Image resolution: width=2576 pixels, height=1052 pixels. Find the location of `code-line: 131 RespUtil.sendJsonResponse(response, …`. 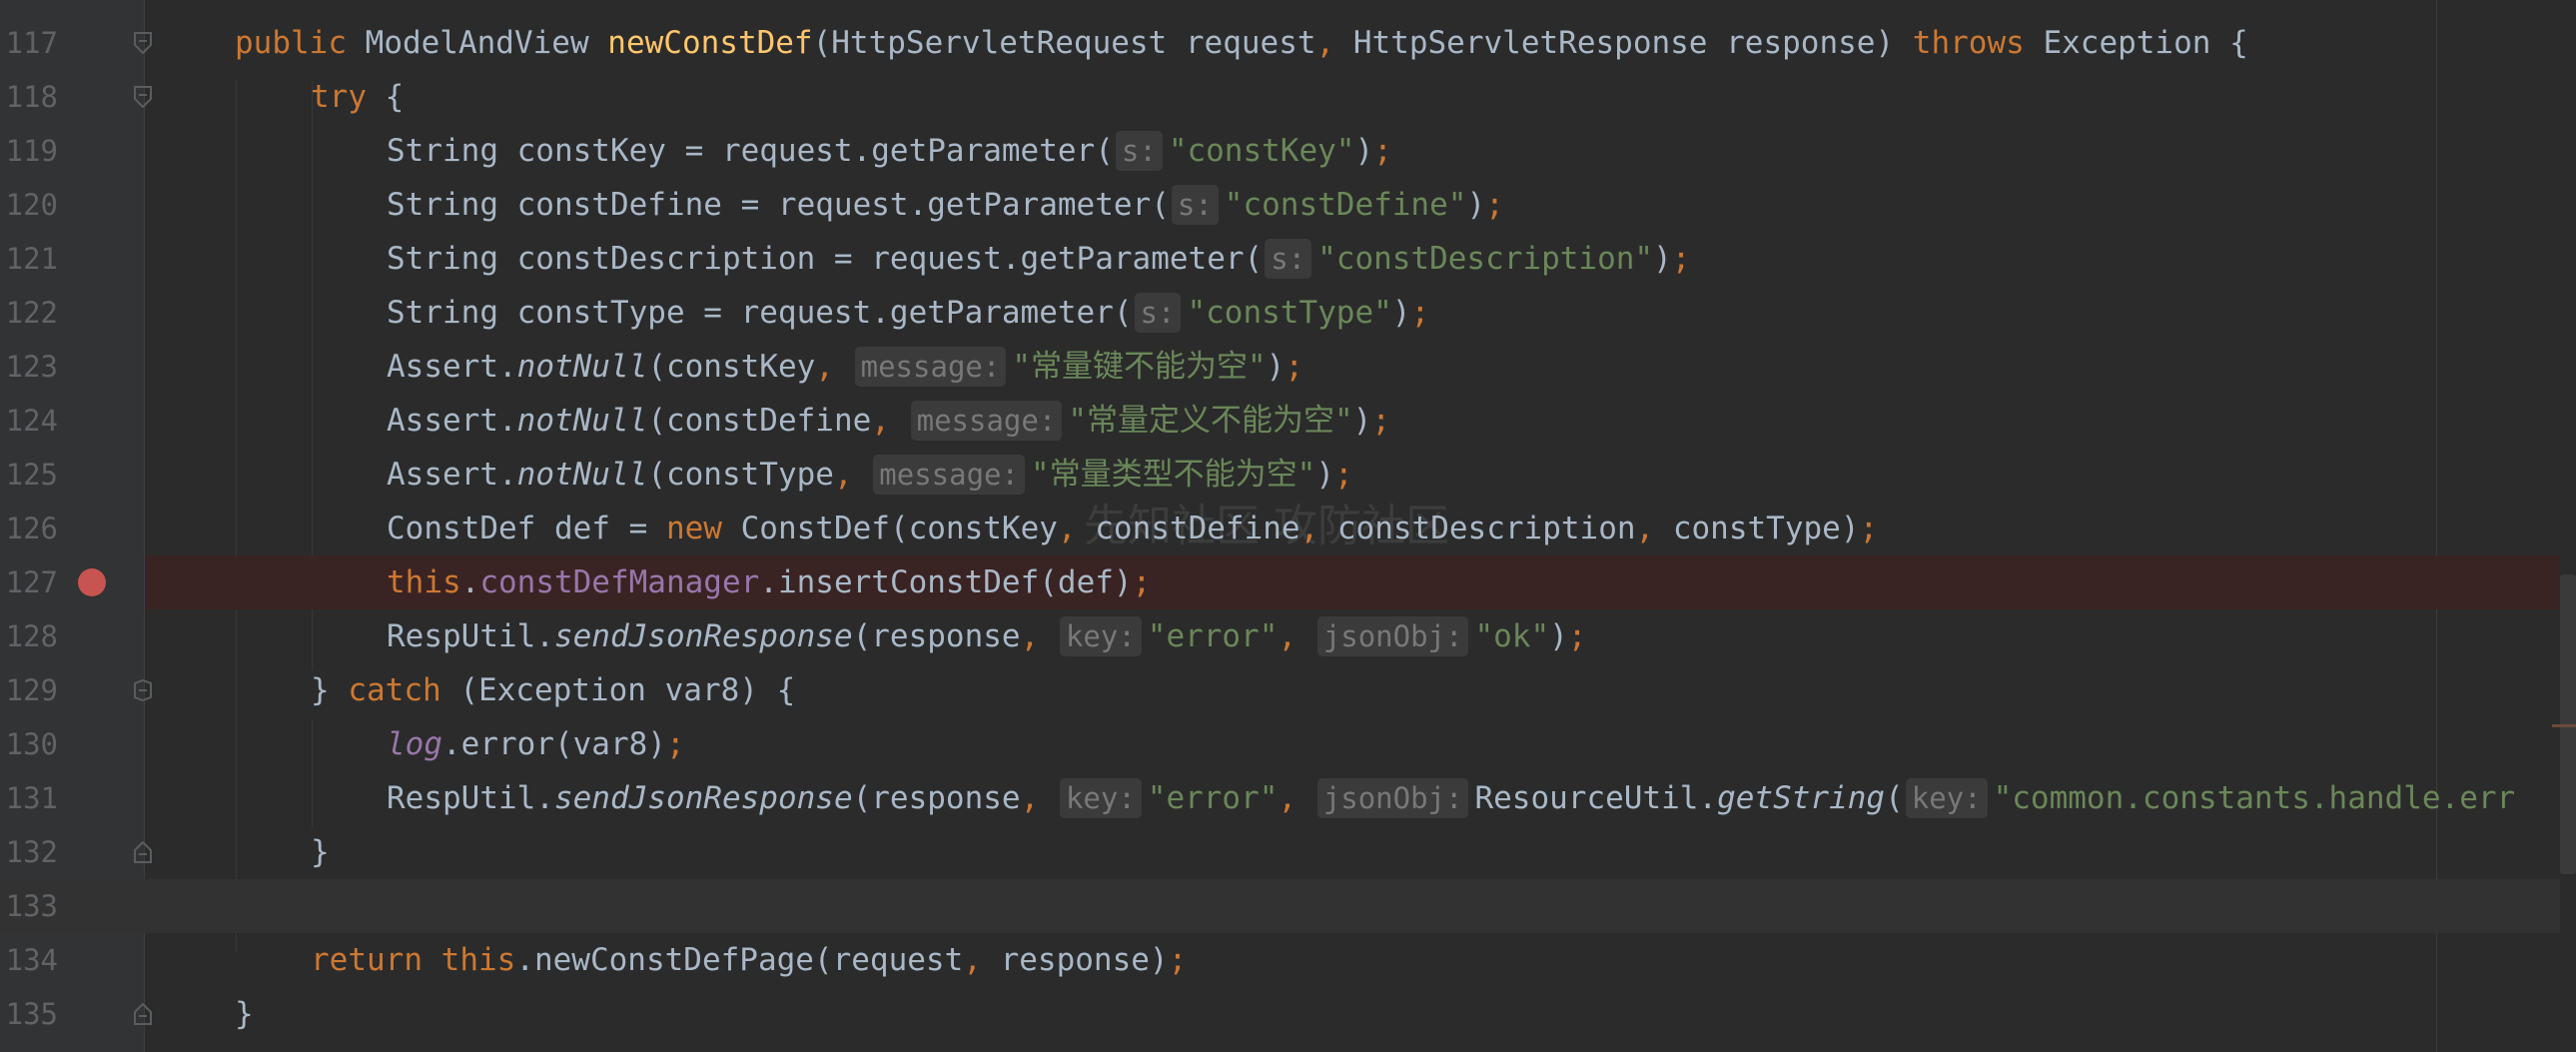

code-line: 131 RespUtil.sendJsonResponse(response, … is located at coordinates (1288, 798).